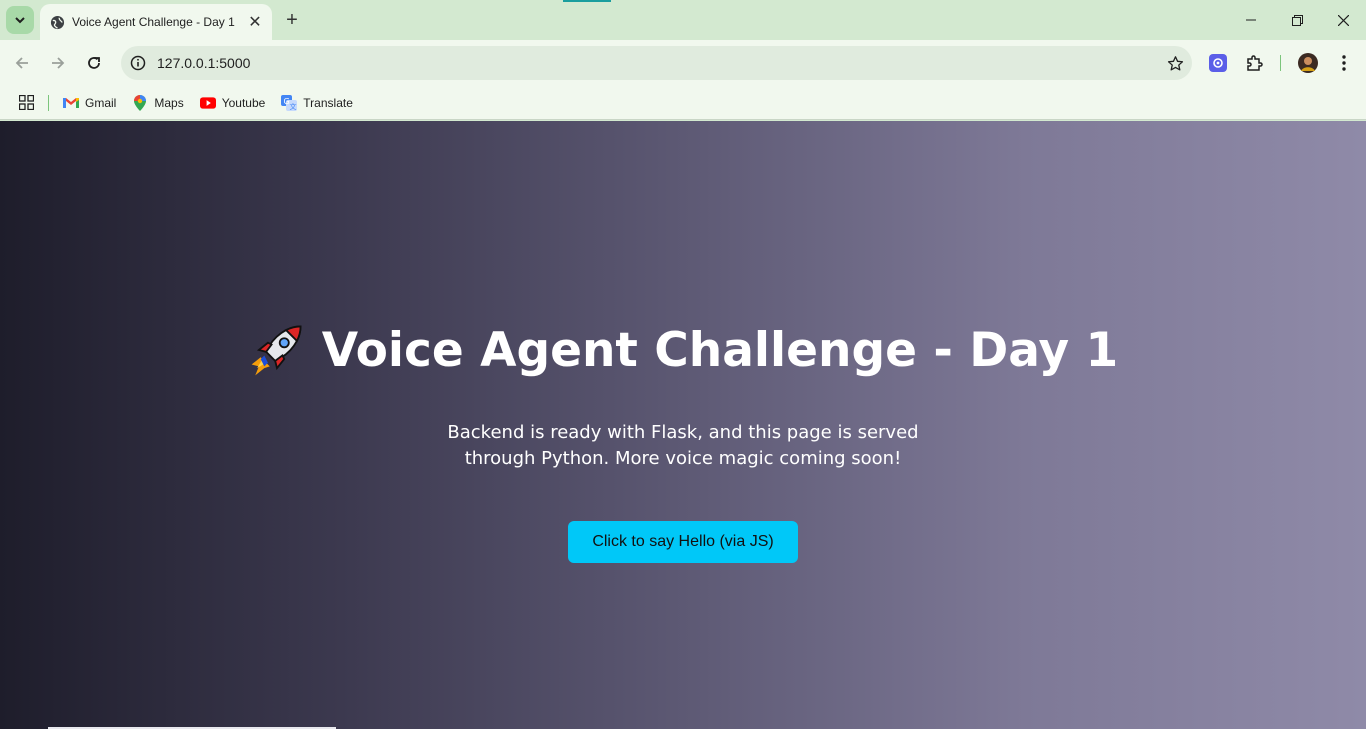  I want to click on browser-toolbar: 127.0.0.1:5000, so click(683, 63).